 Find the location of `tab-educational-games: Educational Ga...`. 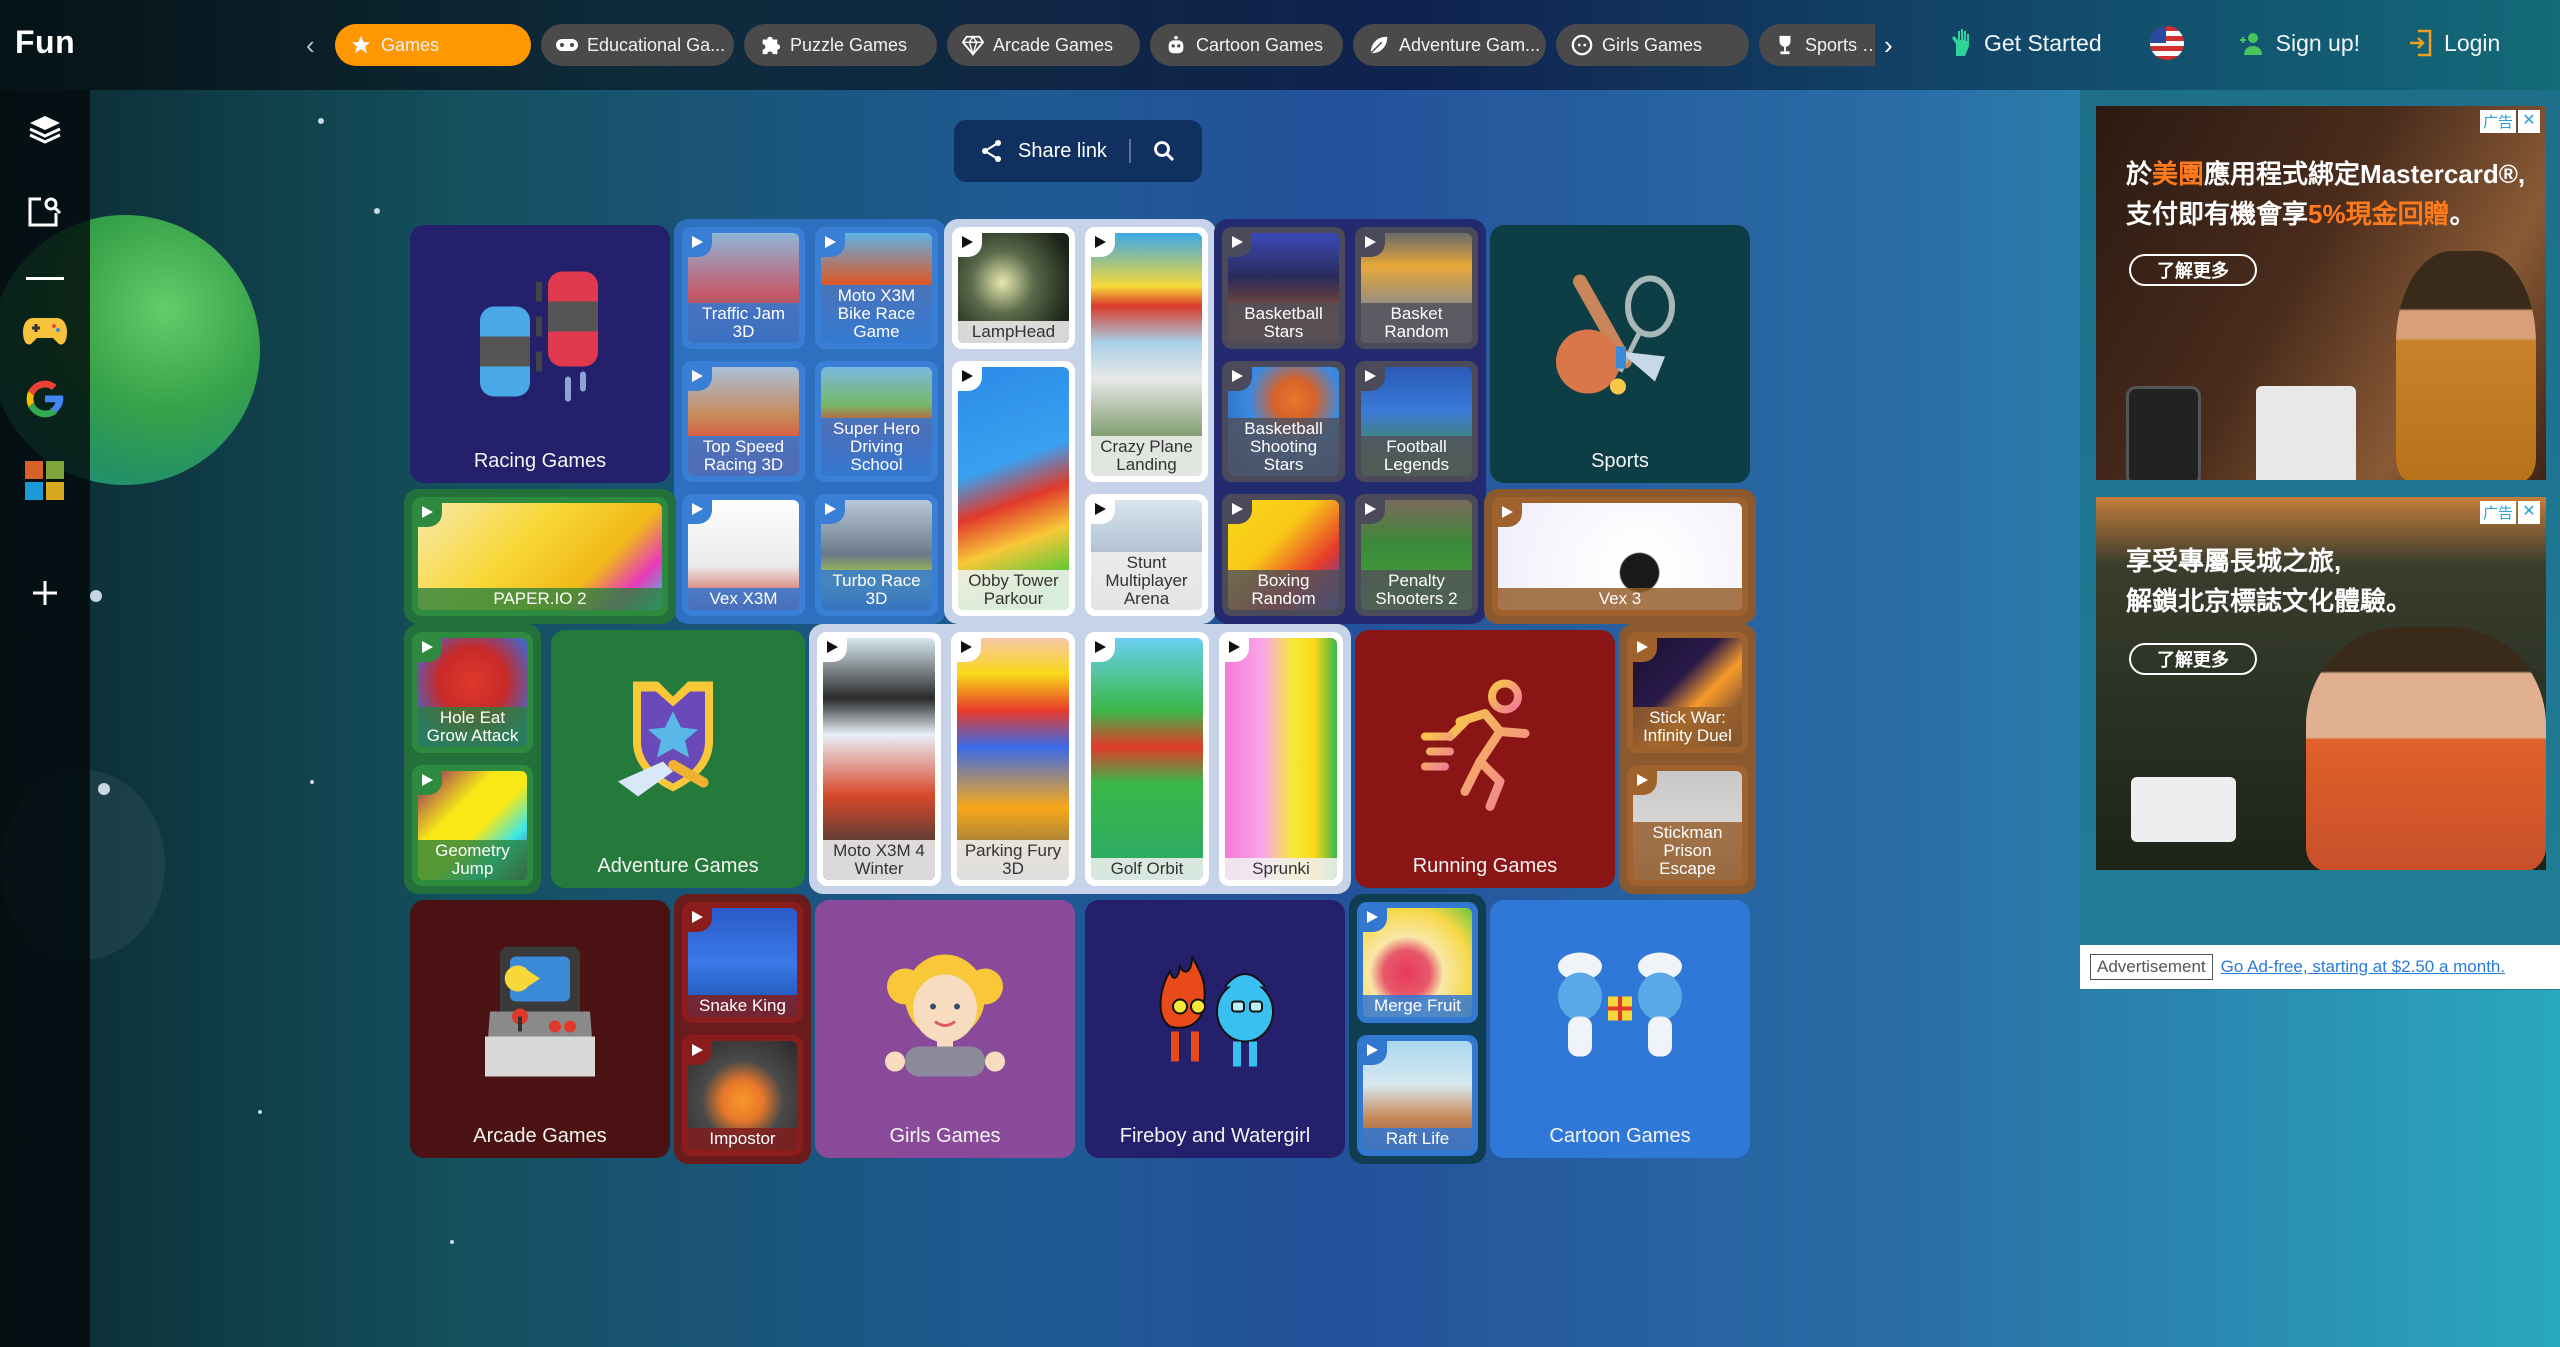

tab-educational-games: Educational Ga... is located at coordinates (637, 45).